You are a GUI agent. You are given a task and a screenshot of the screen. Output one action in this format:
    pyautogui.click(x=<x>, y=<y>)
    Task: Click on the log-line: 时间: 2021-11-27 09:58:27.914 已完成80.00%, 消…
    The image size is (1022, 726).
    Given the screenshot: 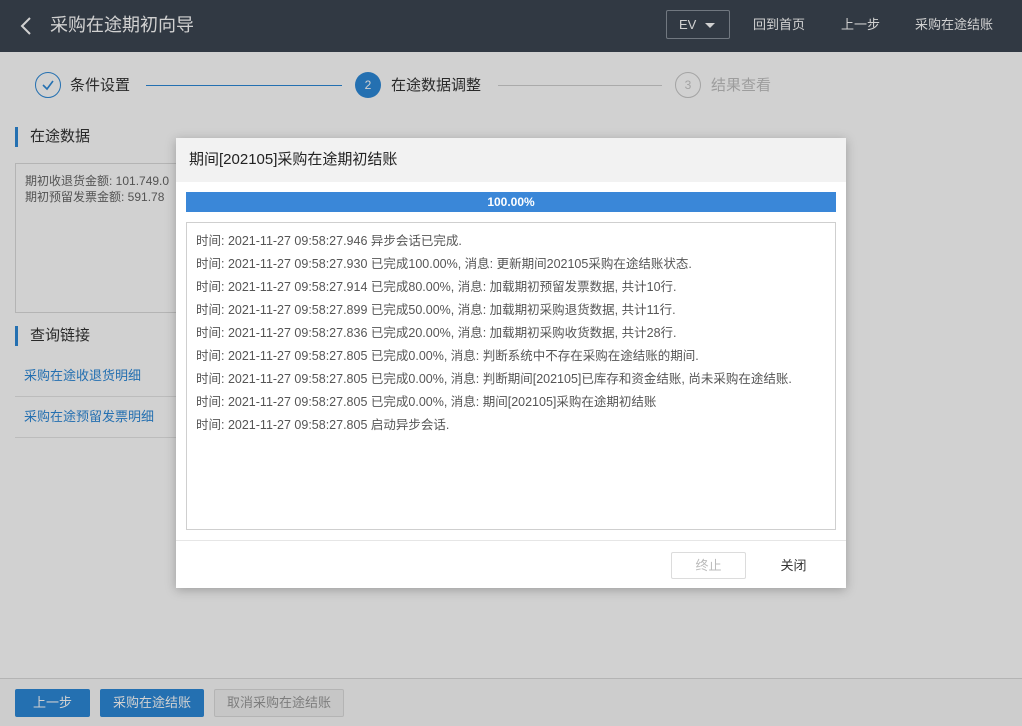 What is the action you would take?
    pyautogui.click(x=436, y=287)
    